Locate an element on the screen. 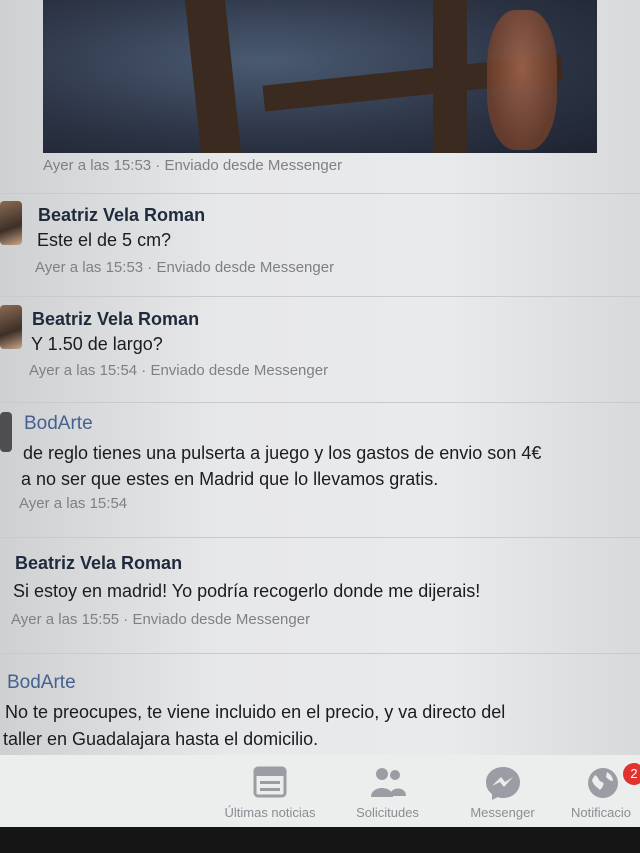 The width and height of the screenshot is (640, 853). messenger-icon is located at coordinates (502, 783).